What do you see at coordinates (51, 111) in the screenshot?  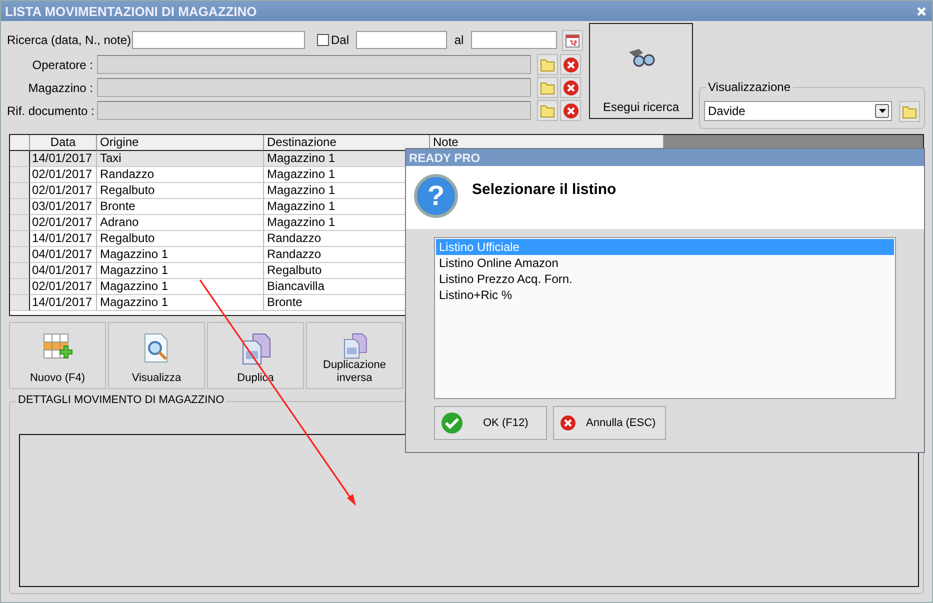 I see `filter-label: Rif. documento :` at bounding box center [51, 111].